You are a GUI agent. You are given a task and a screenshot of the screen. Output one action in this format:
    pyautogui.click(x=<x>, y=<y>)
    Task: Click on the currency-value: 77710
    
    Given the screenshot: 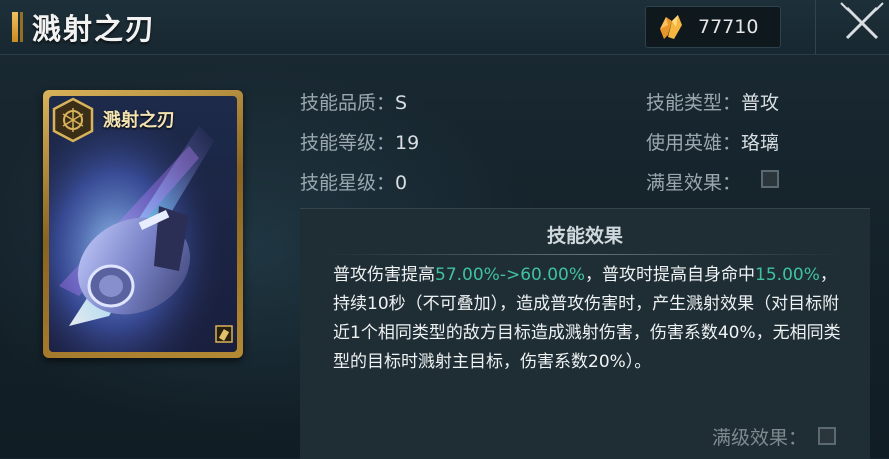 What is the action you would take?
    pyautogui.click(x=728, y=27)
    